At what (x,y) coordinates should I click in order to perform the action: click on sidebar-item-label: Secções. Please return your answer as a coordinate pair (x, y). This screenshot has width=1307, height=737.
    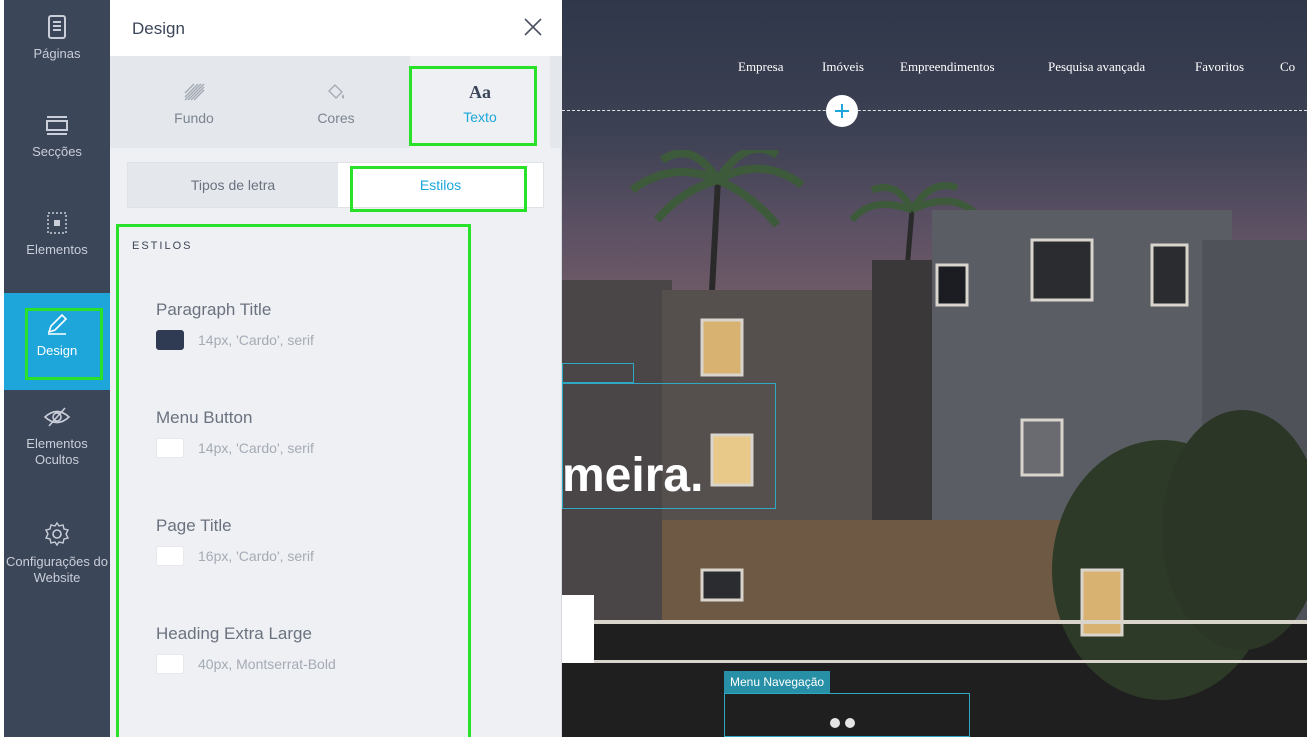
    Looking at the image, I should click on (57, 151).